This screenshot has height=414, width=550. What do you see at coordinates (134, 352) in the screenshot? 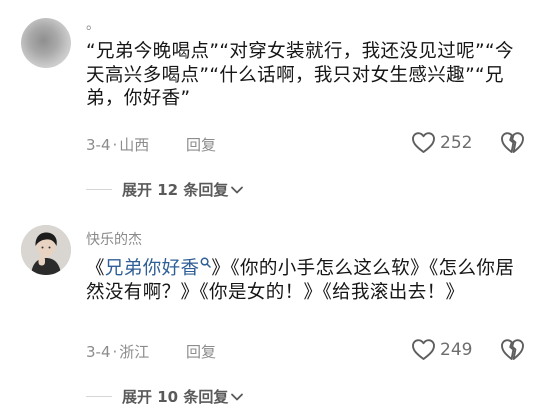
I see `comment-location: 浙江` at bounding box center [134, 352].